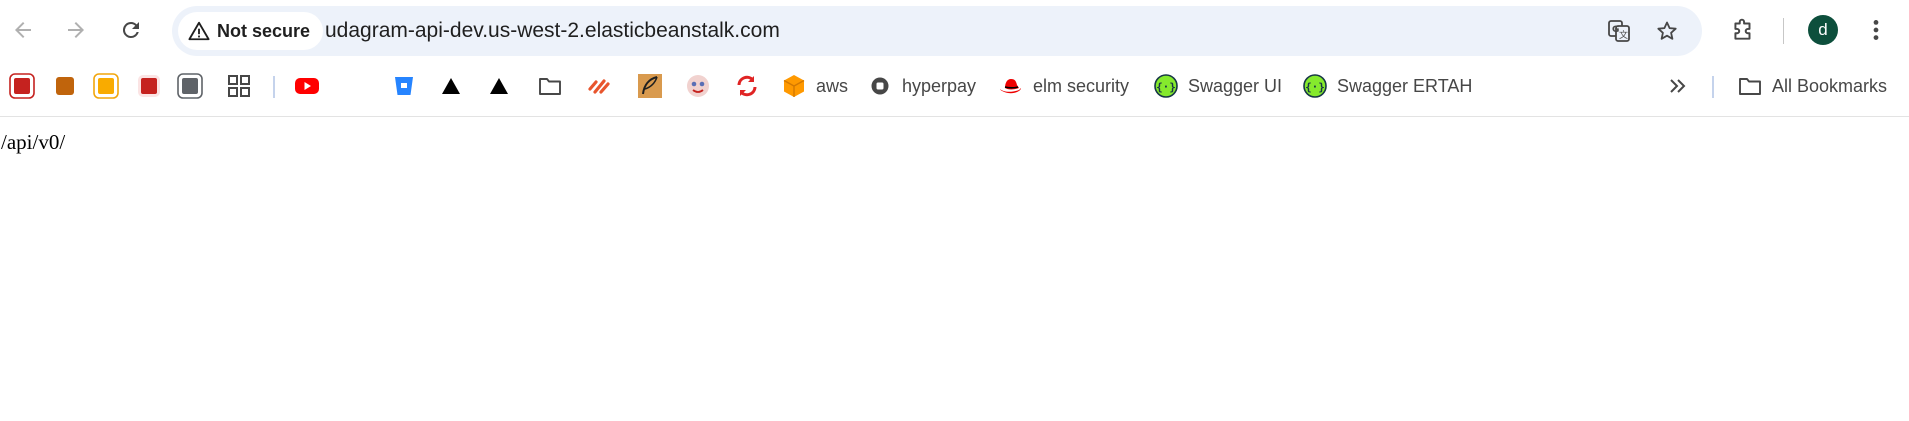 The height and width of the screenshot is (421, 1909). I want to click on bookmarks-overflow-button, so click(1678, 86).